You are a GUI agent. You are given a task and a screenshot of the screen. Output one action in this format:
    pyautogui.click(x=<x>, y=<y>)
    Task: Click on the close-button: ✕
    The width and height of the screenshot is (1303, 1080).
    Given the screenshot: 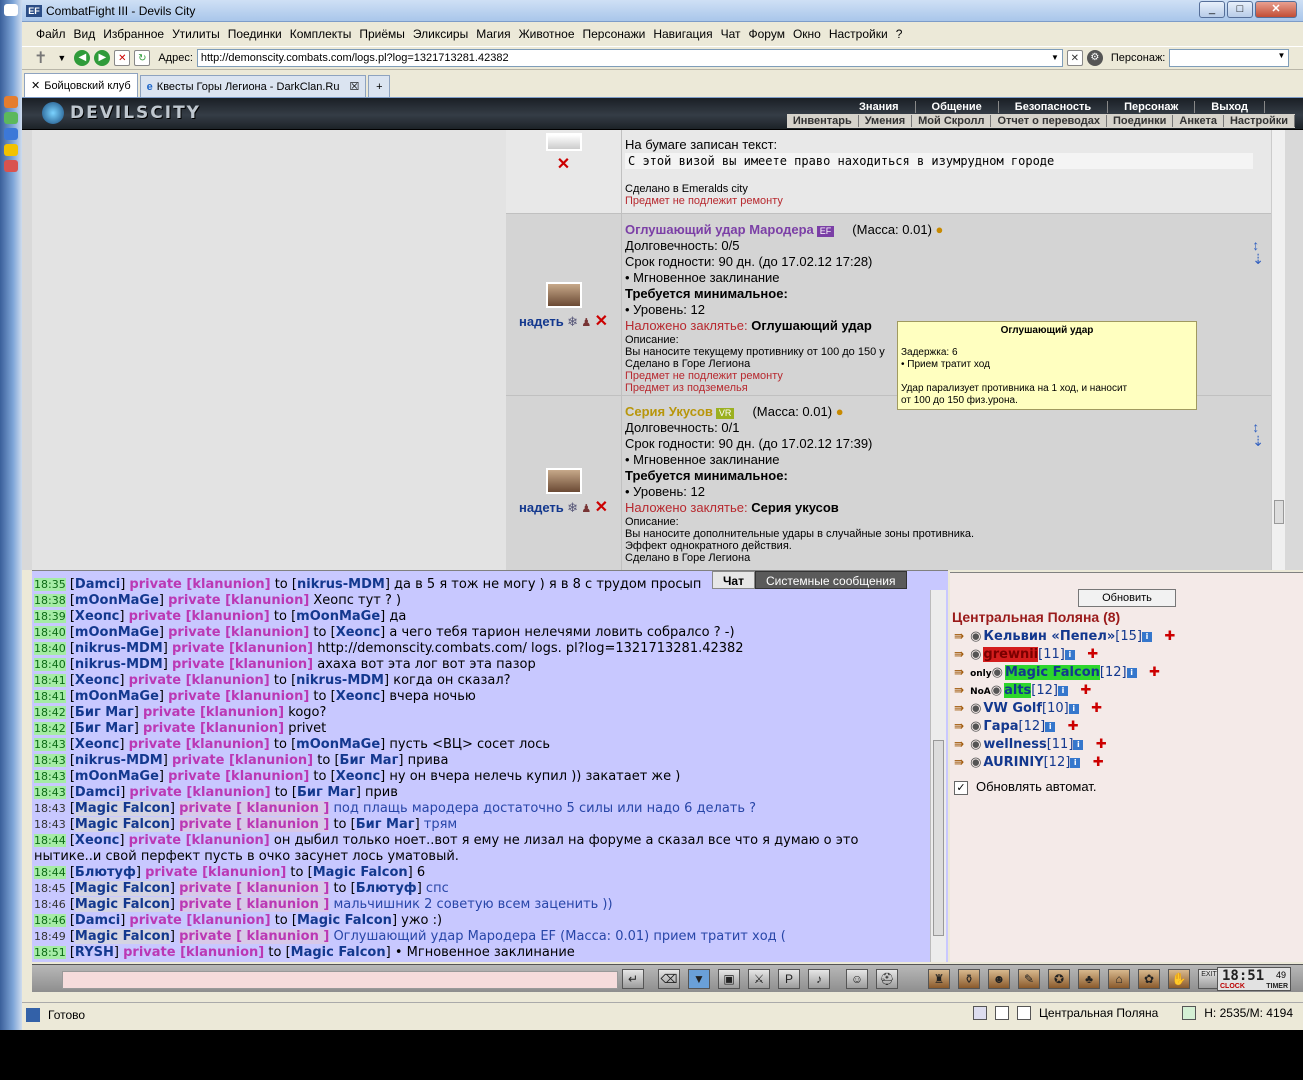 What is the action you would take?
    pyautogui.click(x=1276, y=9)
    